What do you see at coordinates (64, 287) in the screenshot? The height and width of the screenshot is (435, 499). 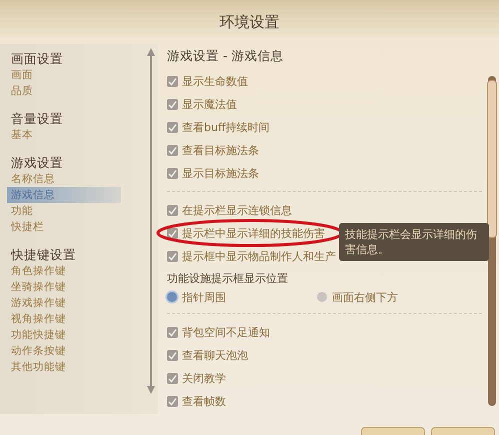 I see `sidebar-item: 坐骑操作键` at bounding box center [64, 287].